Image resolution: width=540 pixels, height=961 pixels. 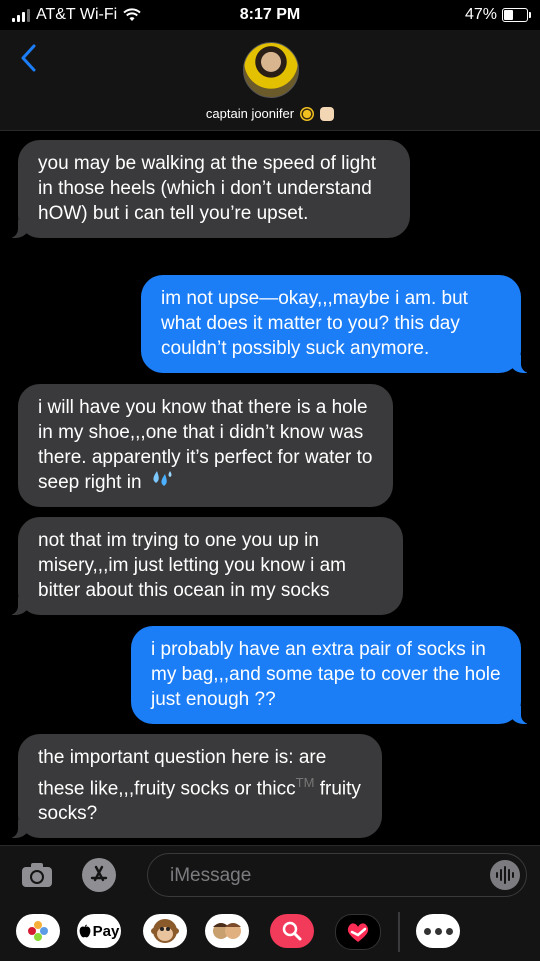 I want to click on sweat-droplets-icon, so click(x=162, y=482).